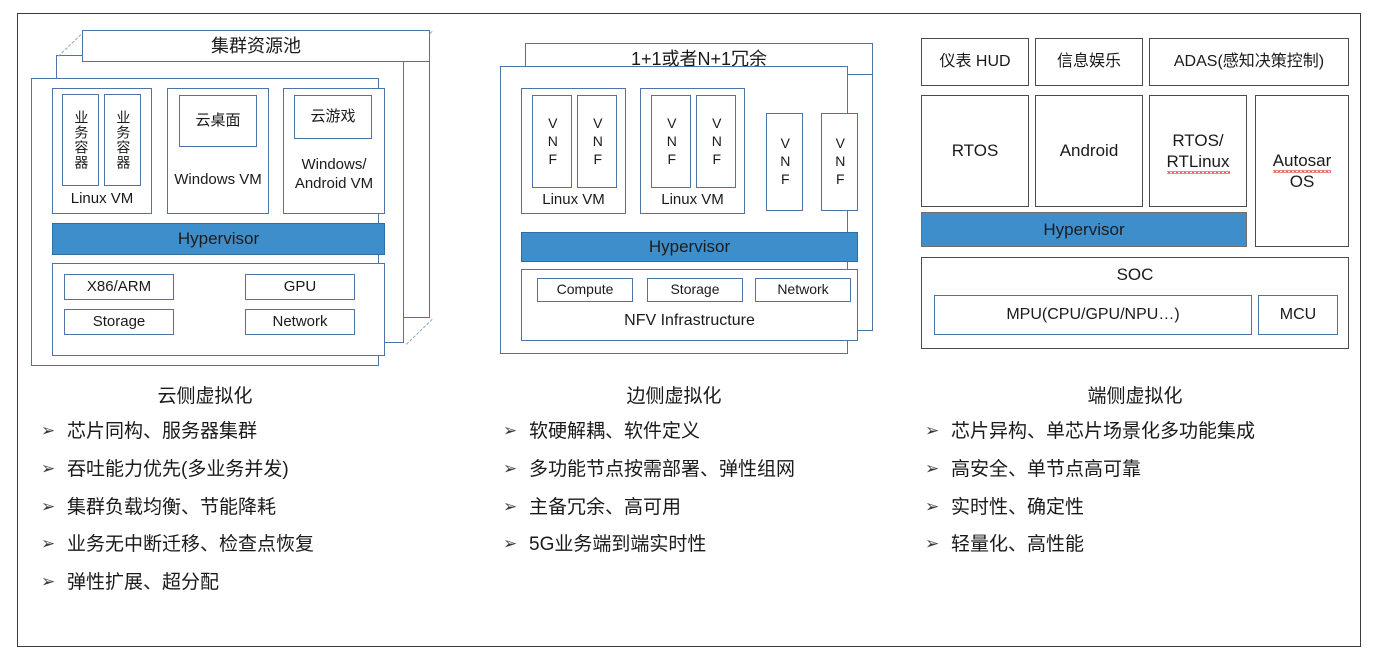 Image resolution: width=1378 pixels, height=660 pixels. I want to click on cloud-hw-gpu-label: GPU, so click(300, 286).